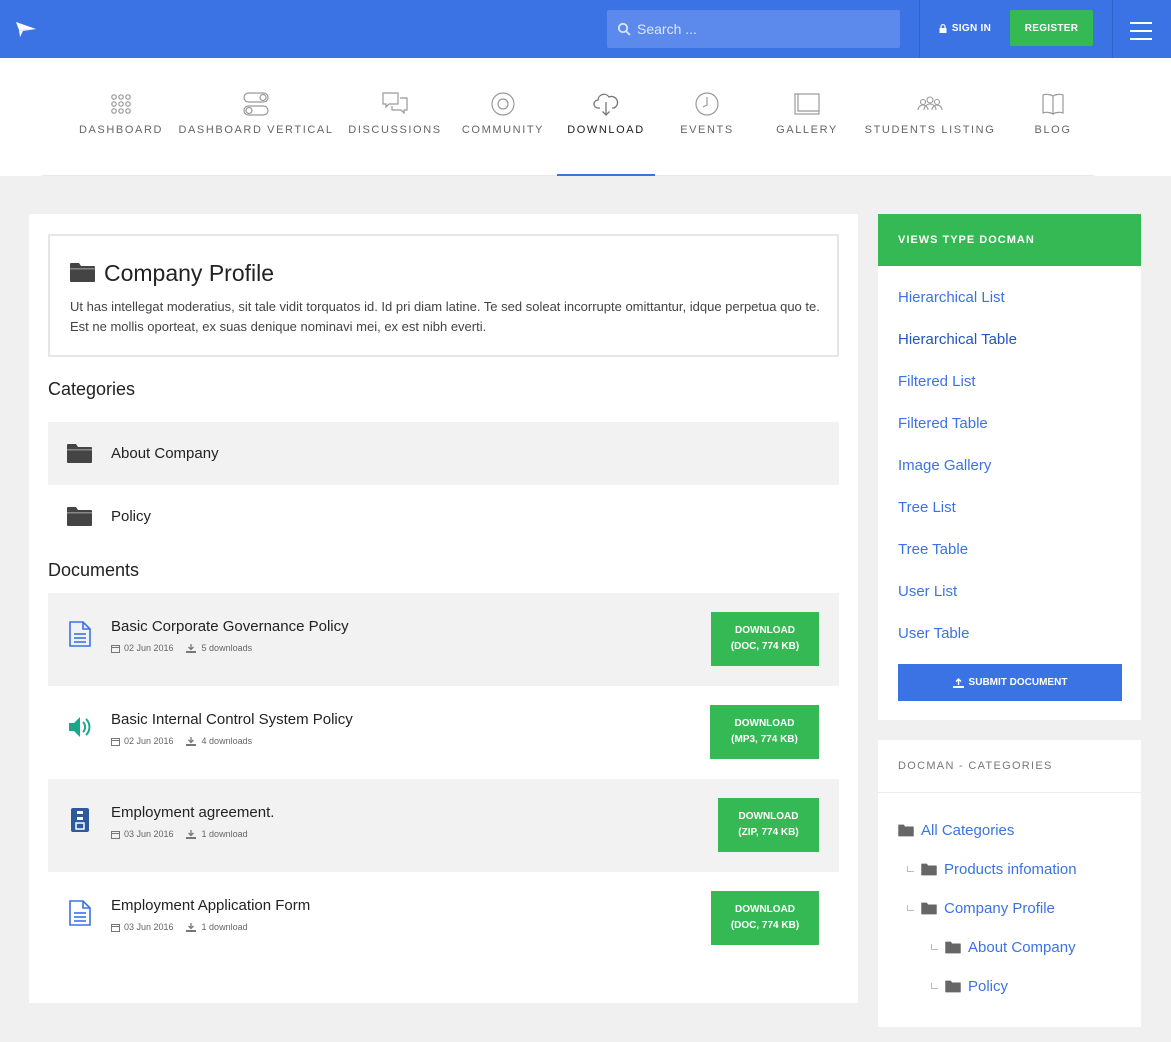 This screenshot has width=1171, height=1042. I want to click on signin-button: SIGN IN, so click(965, 28).